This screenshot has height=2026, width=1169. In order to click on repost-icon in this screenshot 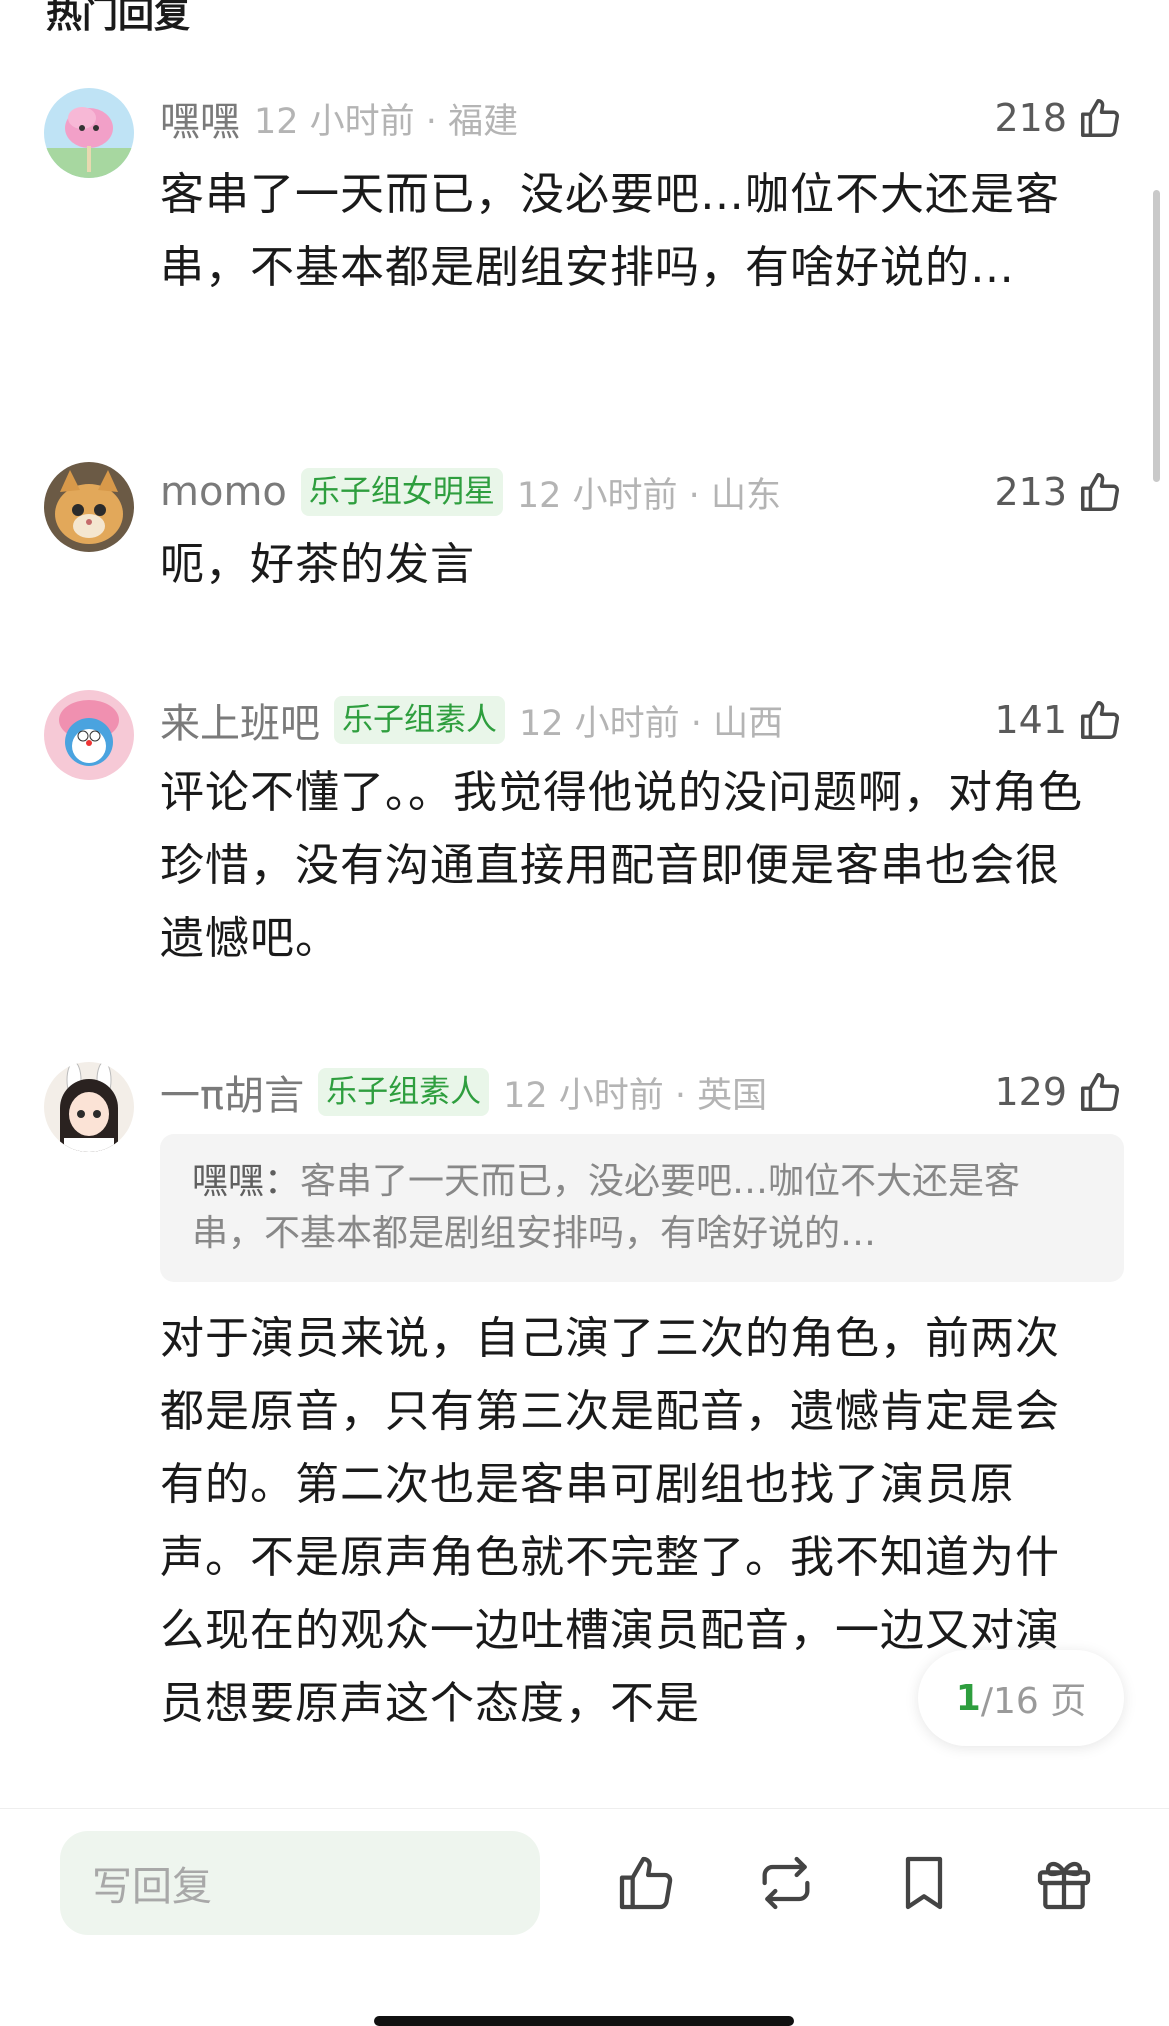, I will do `click(786, 1883)`.